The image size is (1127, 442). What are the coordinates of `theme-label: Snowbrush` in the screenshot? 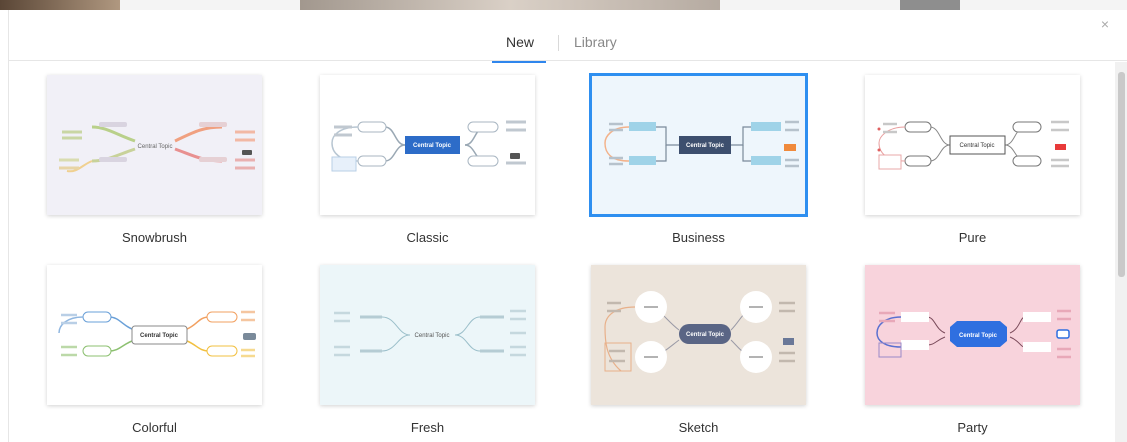 It's located at (154, 237).